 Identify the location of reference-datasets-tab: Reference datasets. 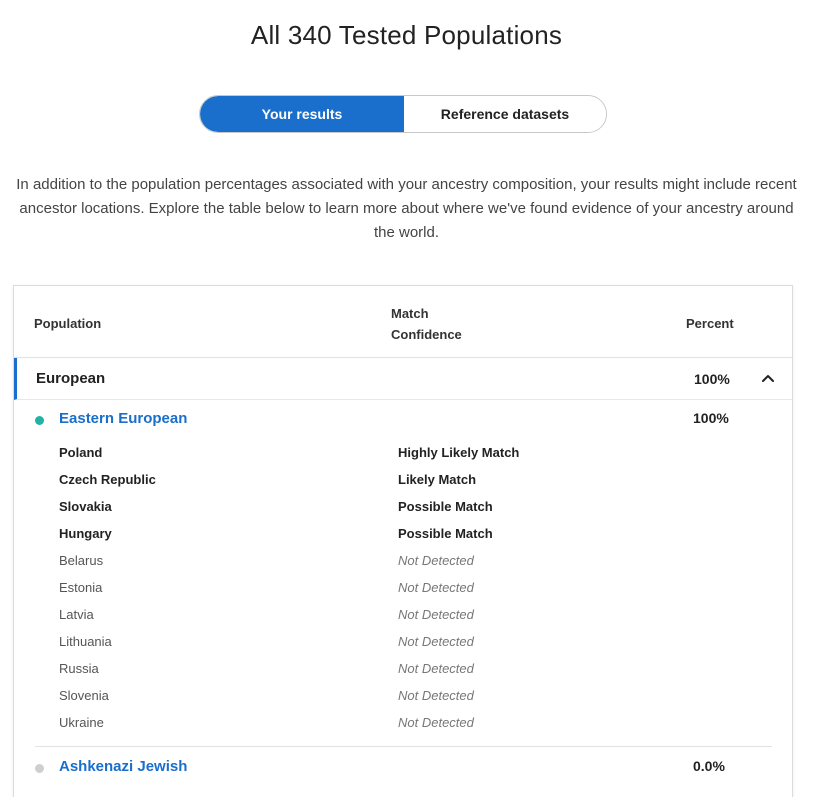
(505, 114).